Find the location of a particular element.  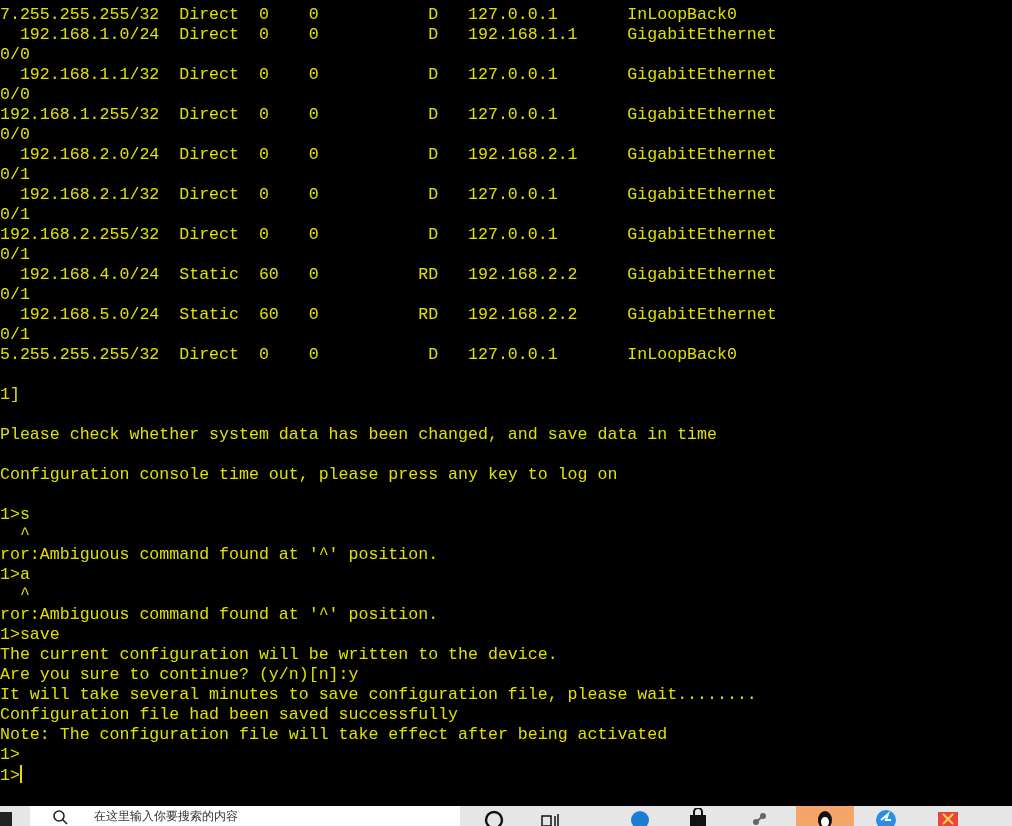

search-icon is located at coordinates (60, 817).